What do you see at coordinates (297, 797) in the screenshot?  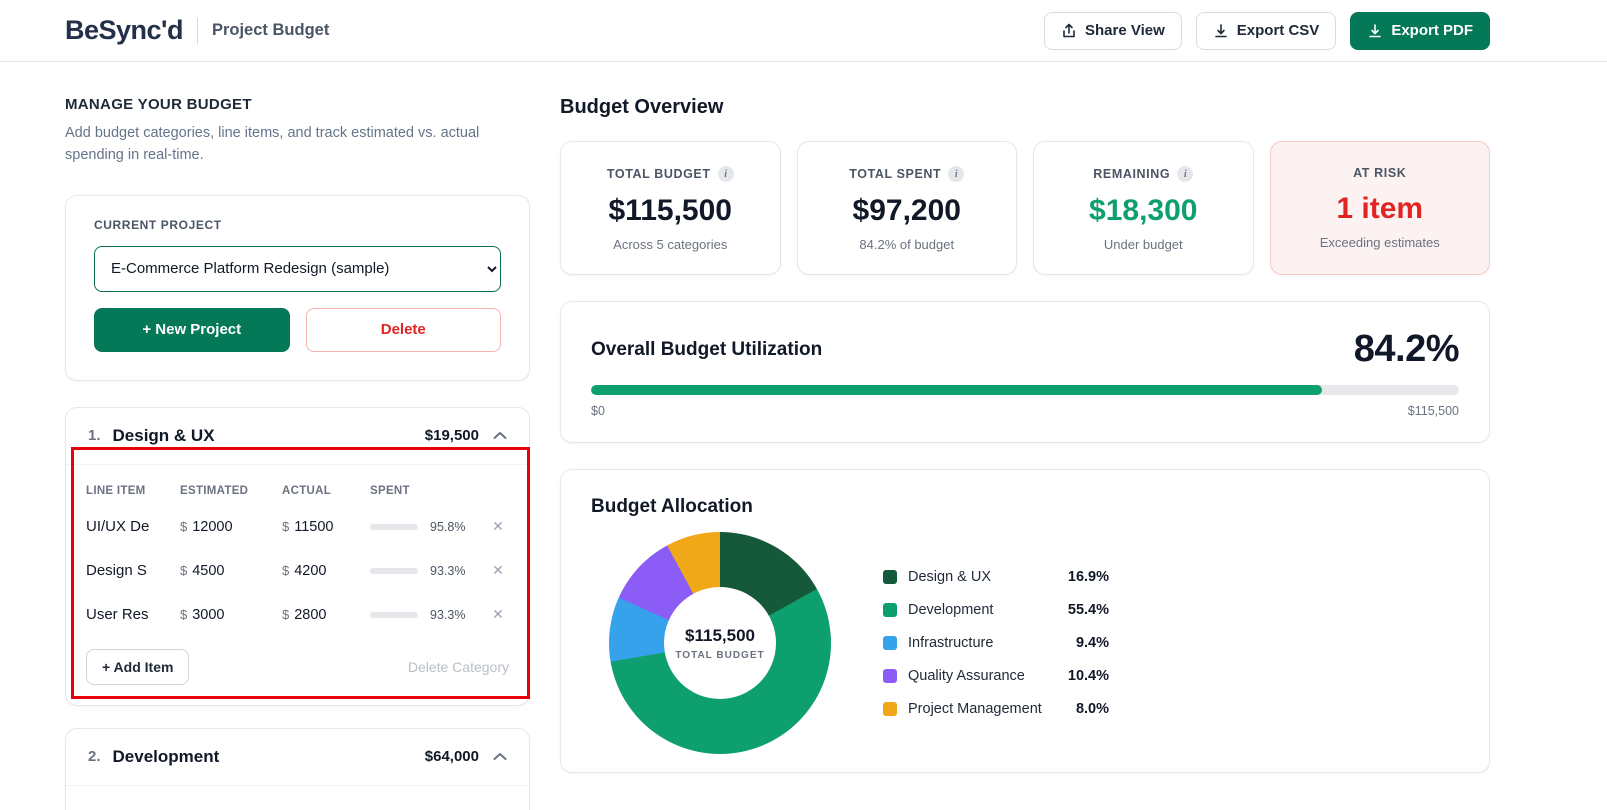 I see `category-body-cutoff` at bounding box center [297, 797].